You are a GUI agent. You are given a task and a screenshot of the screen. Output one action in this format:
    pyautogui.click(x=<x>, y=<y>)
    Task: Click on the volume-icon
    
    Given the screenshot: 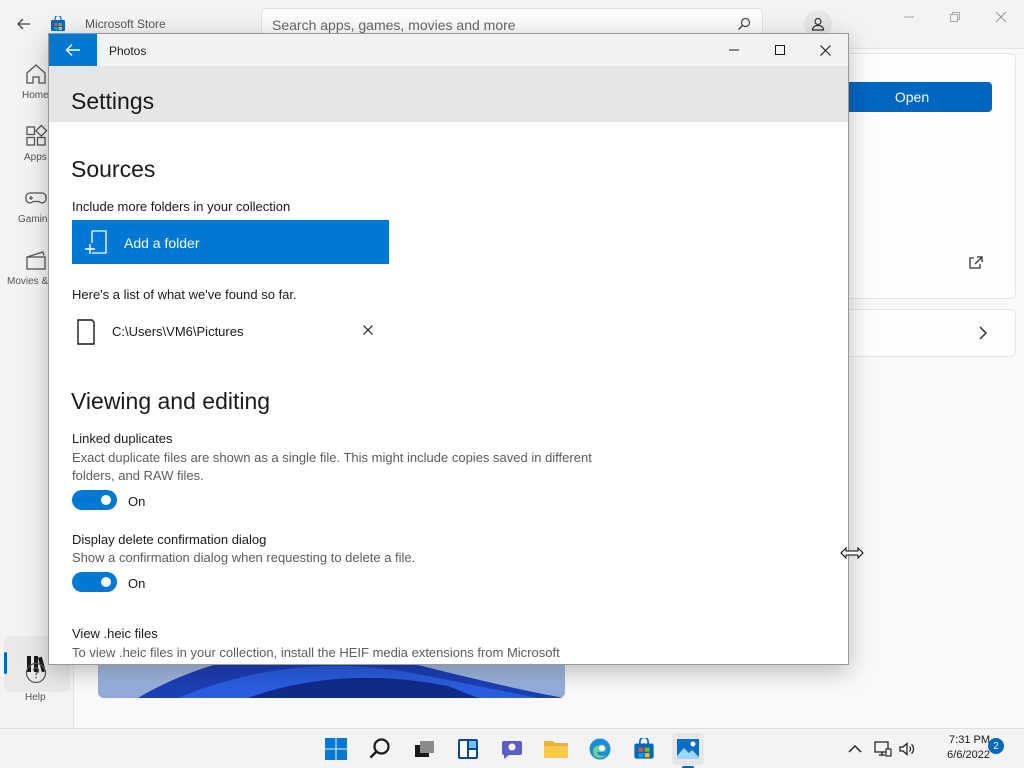 What is the action you would take?
    pyautogui.click(x=907, y=749)
    